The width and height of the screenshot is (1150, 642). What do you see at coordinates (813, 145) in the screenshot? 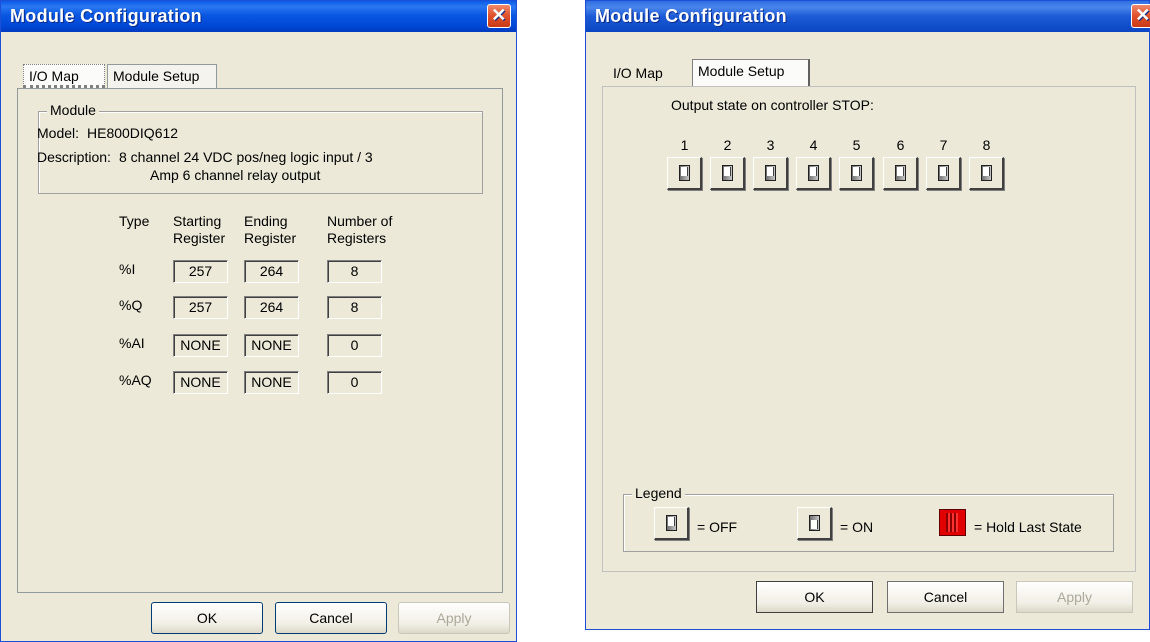
I see `channel-number: 4` at bounding box center [813, 145].